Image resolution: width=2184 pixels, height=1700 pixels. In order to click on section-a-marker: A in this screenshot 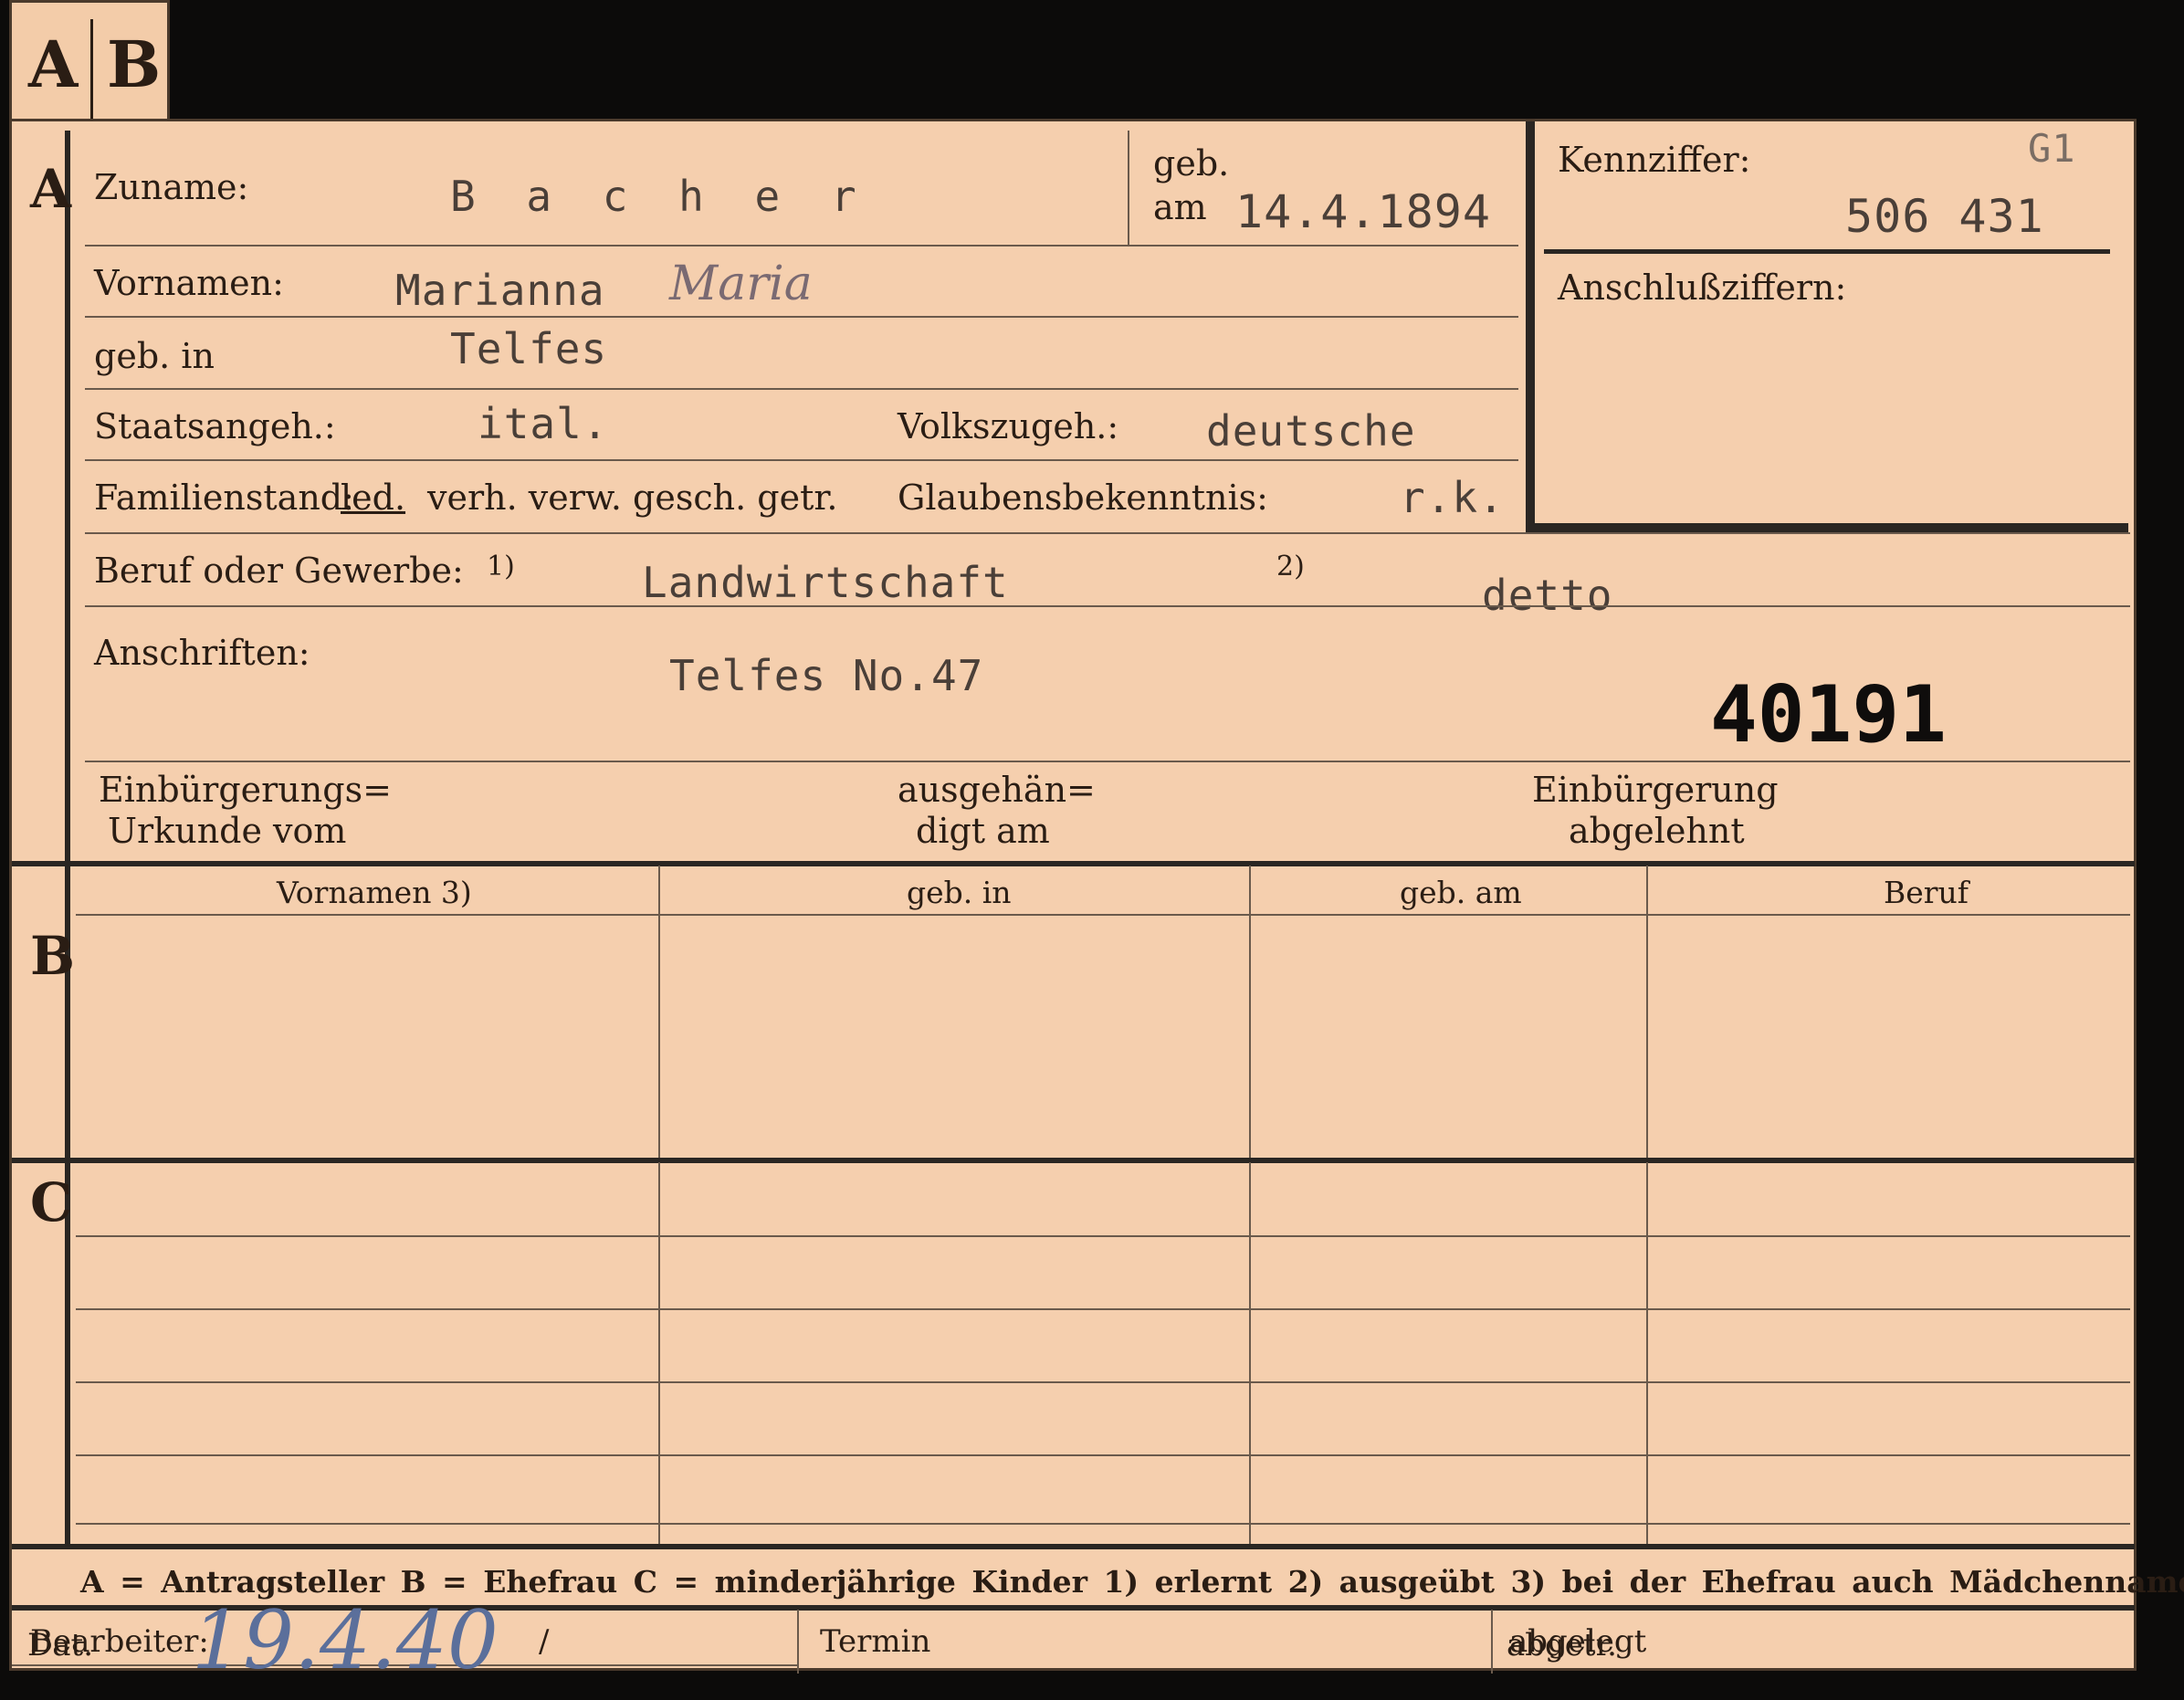, I will do `click(51, 189)`.